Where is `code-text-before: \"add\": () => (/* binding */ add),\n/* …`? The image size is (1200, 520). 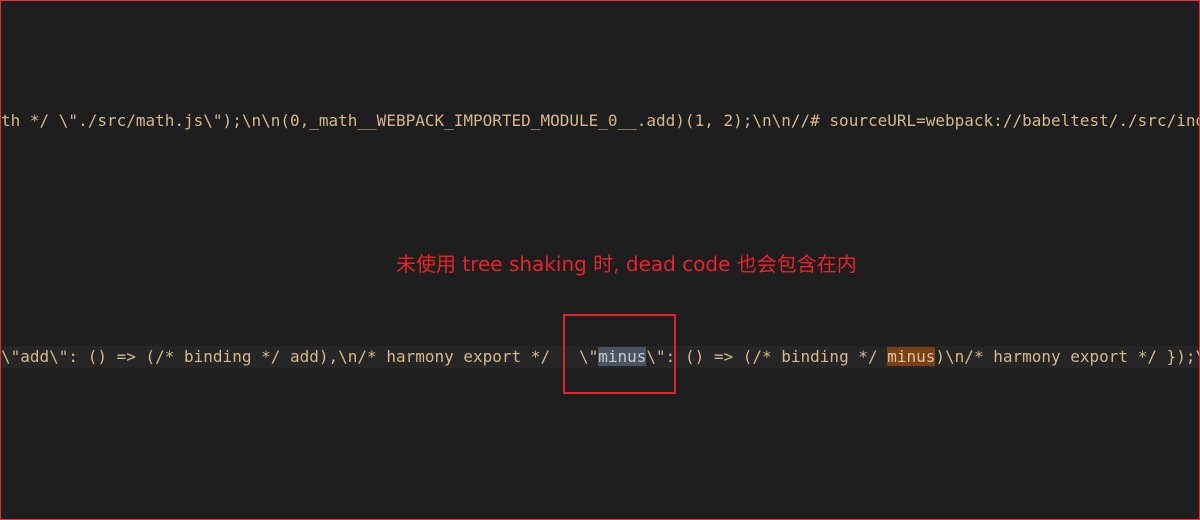
code-text-before: \"add\": () => (/* binding */ add),\n/* … is located at coordinates (300, 356).